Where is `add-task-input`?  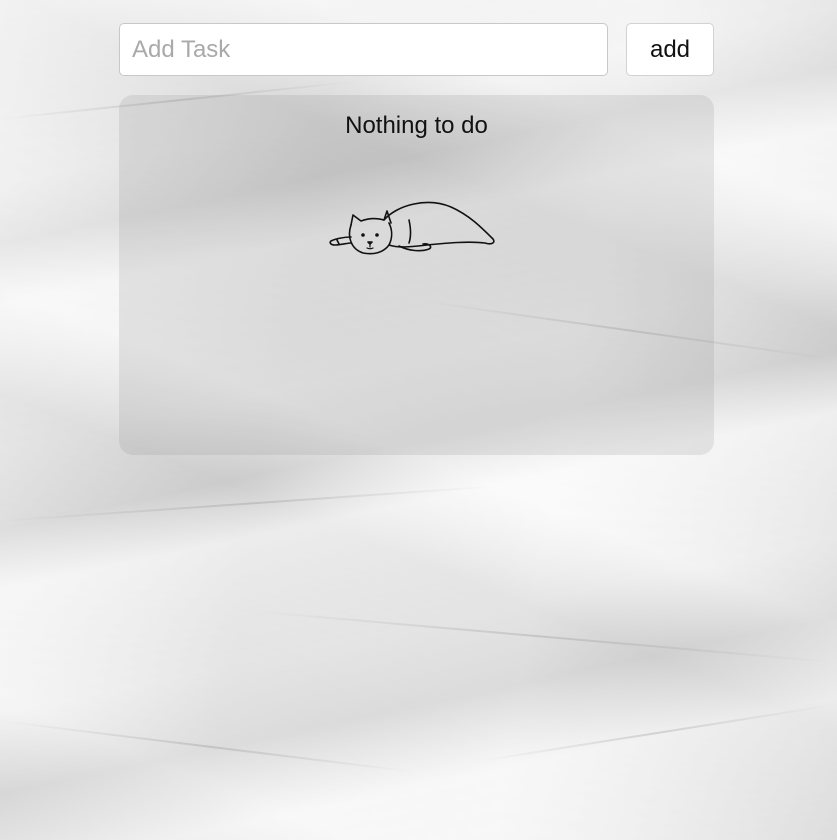
add-task-input is located at coordinates (363, 49).